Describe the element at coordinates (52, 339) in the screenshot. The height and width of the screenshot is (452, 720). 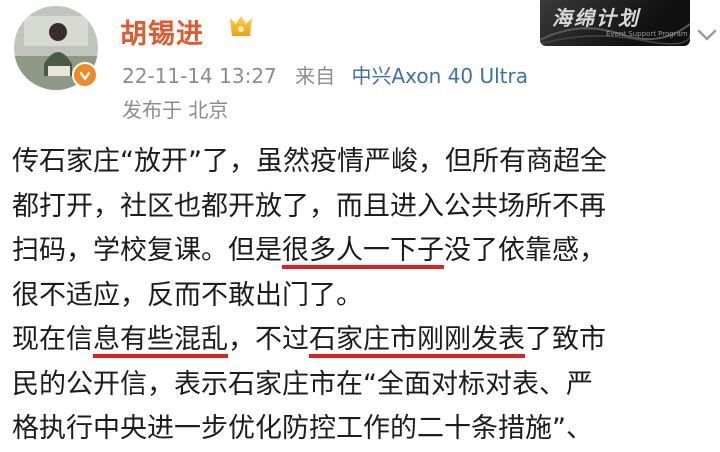
I see `post-text-segment: 现在信` at that location.